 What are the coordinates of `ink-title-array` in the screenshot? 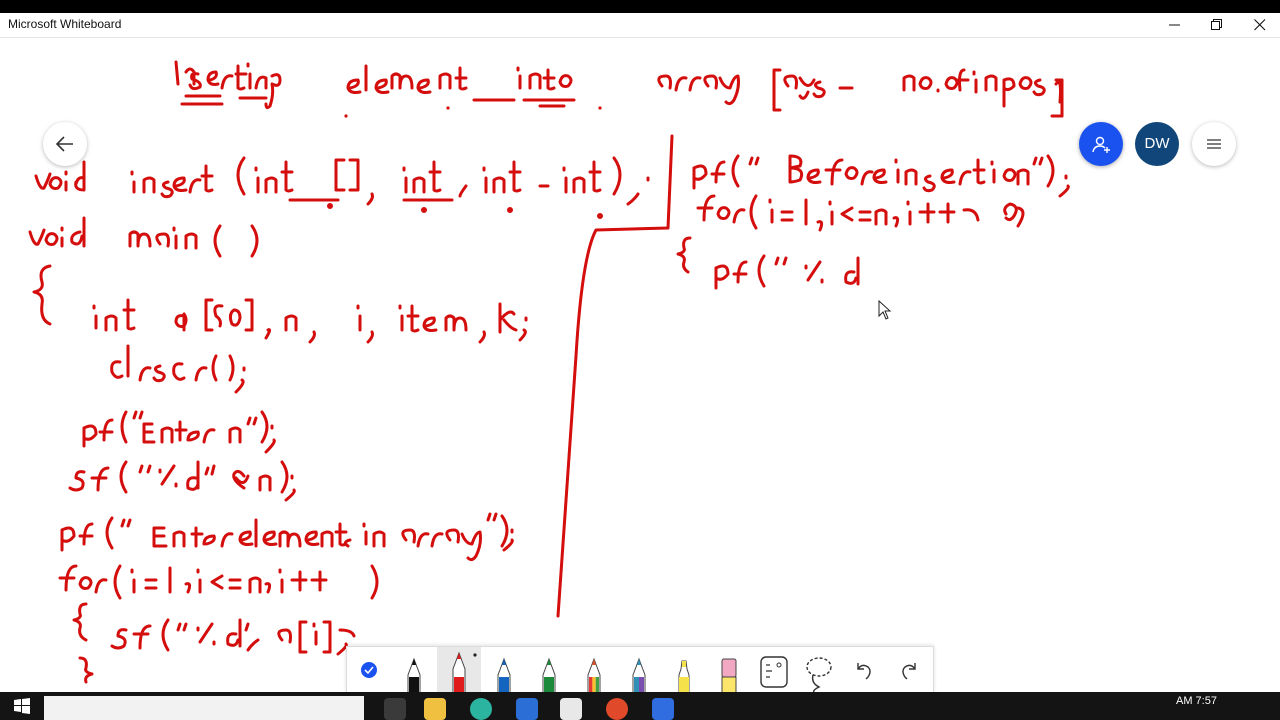 It's located at (698, 90).